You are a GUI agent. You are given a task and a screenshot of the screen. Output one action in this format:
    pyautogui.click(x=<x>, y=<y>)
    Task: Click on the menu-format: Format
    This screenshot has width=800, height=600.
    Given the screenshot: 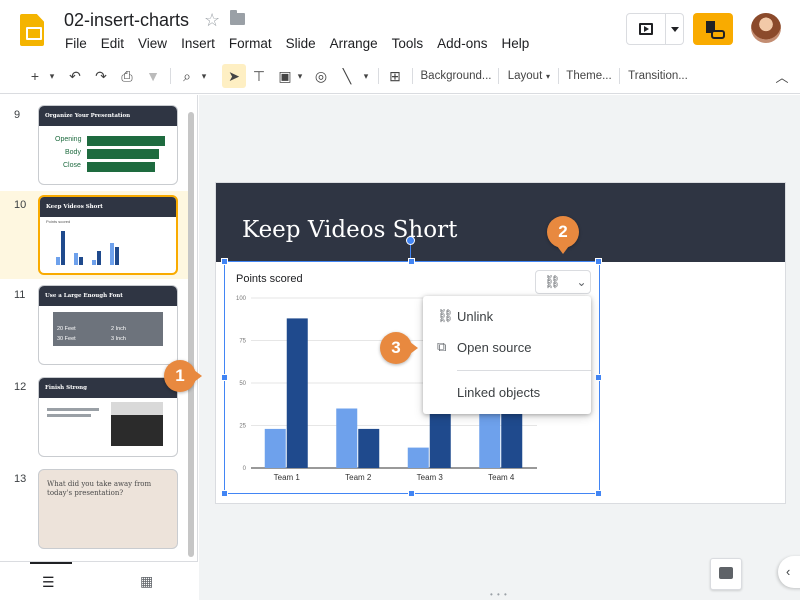 What is the action you would take?
    pyautogui.click(x=250, y=43)
    